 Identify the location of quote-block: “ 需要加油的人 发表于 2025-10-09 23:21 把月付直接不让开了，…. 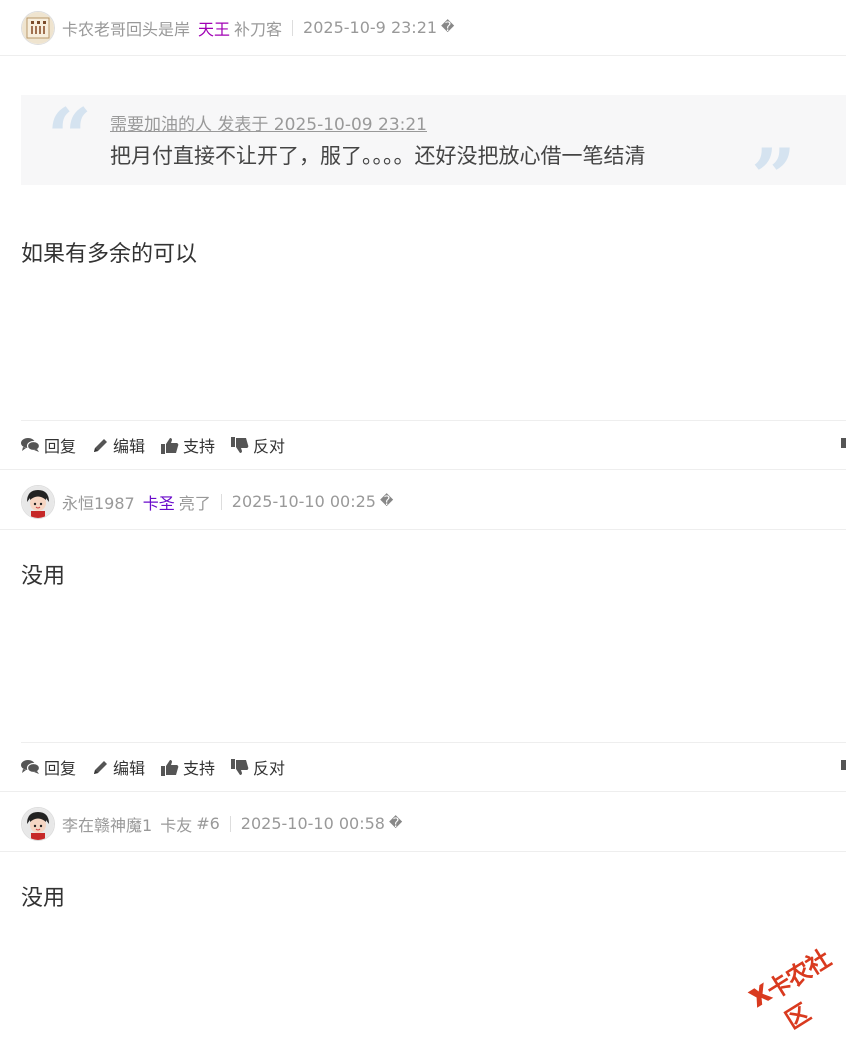
(433, 154).